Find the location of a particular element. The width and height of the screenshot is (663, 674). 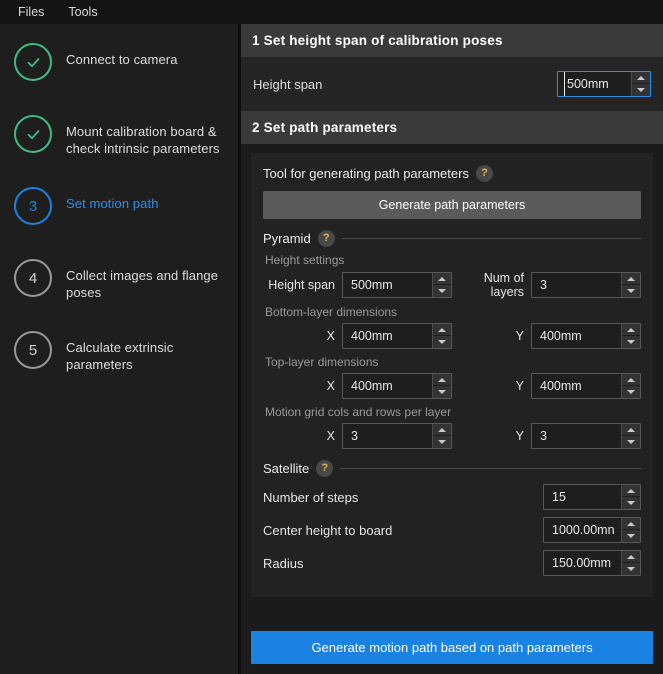

top-layer-x-input: 400mm is located at coordinates (397, 386).